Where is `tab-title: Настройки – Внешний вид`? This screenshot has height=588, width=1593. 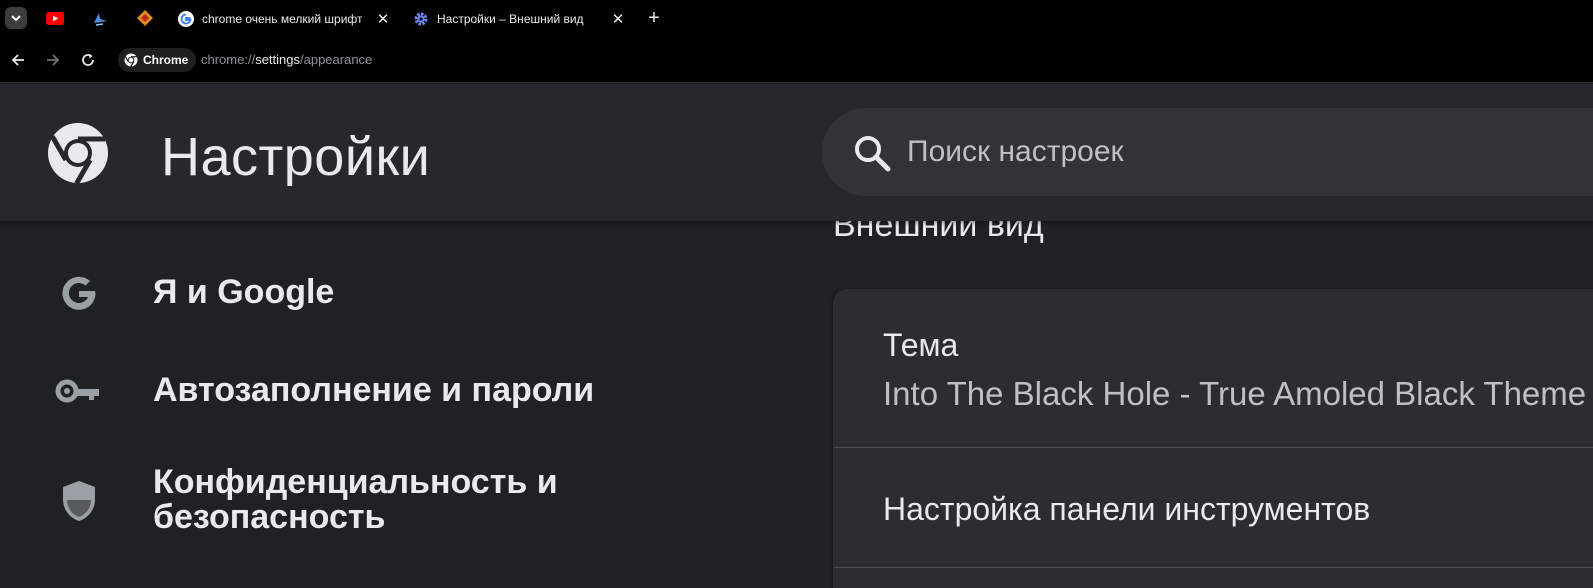
tab-title: Настройки – Внешний вид is located at coordinates (510, 19).